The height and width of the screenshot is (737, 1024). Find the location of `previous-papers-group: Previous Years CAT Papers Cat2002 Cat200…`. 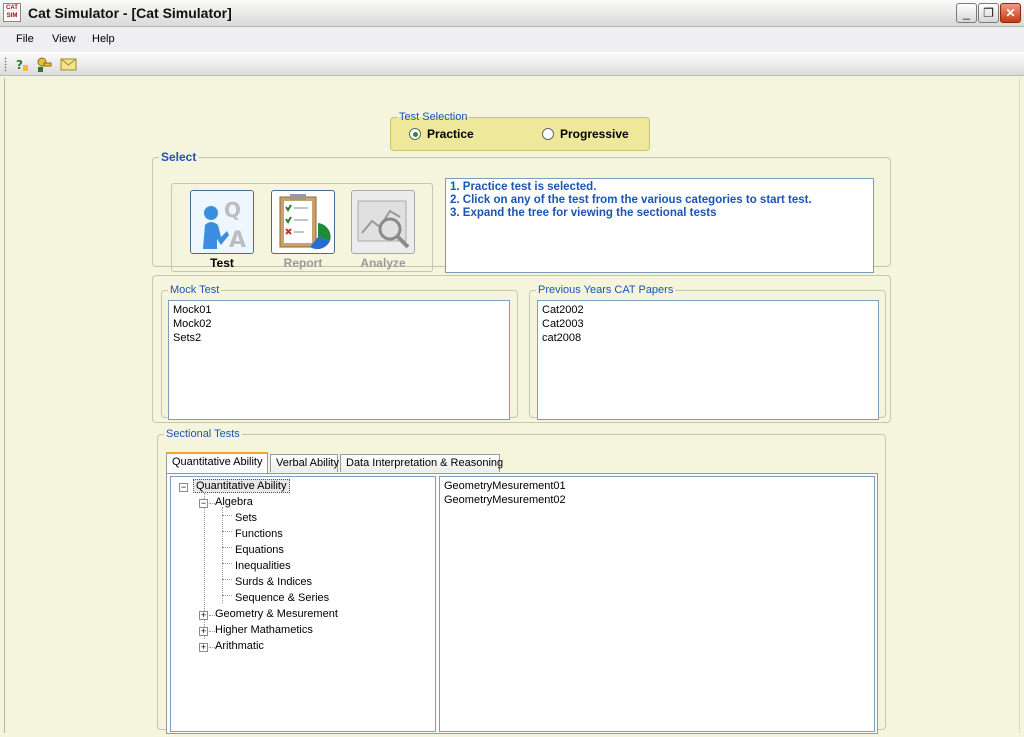

previous-papers-group: Previous Years CAT Papers Cat2002 Cat200… is located at coordinates (707, 352).